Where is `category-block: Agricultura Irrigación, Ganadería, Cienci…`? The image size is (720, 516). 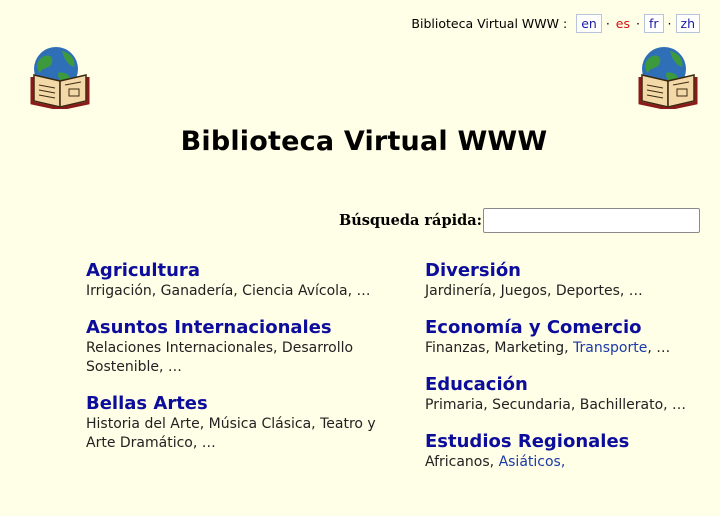 category-block: Agricultura Irrigación, Ganadería, Cienci… is located at coordinates (231, 280).